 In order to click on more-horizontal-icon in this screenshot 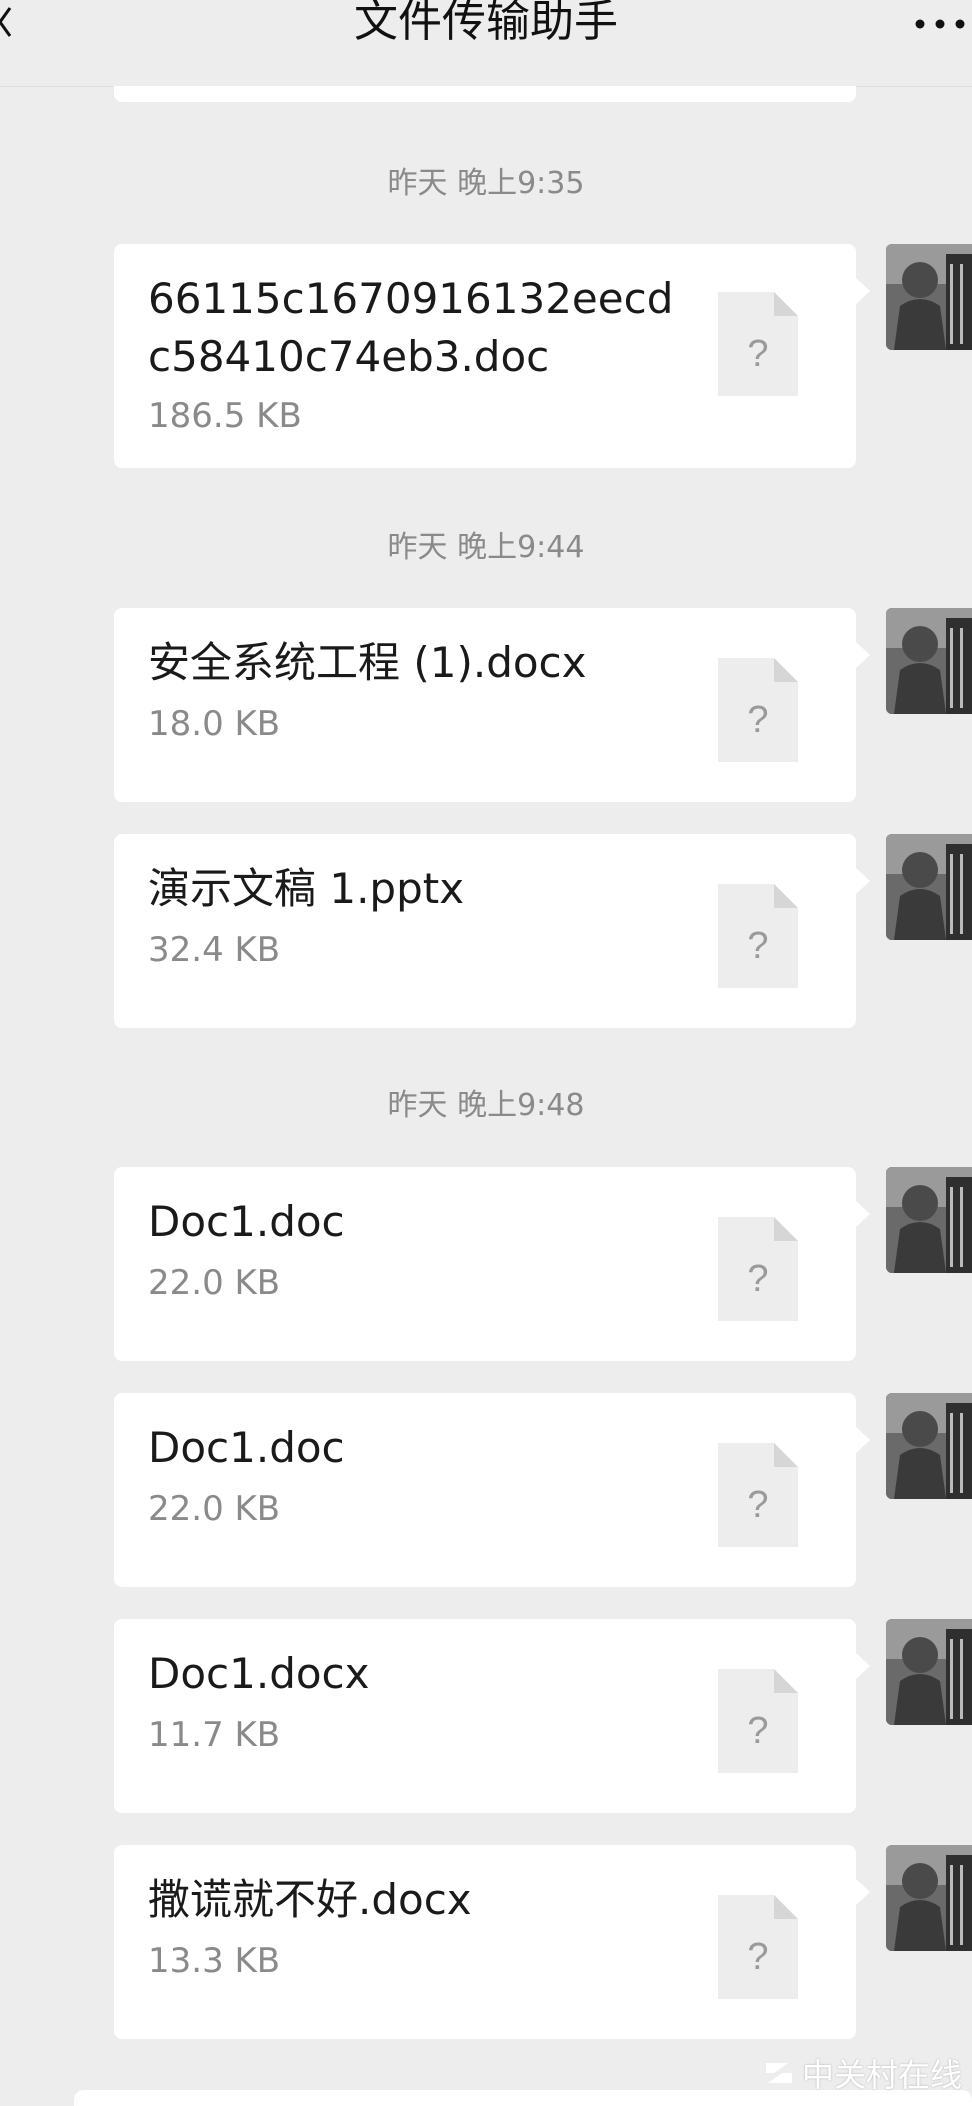, I will do `click(940, 24)`.